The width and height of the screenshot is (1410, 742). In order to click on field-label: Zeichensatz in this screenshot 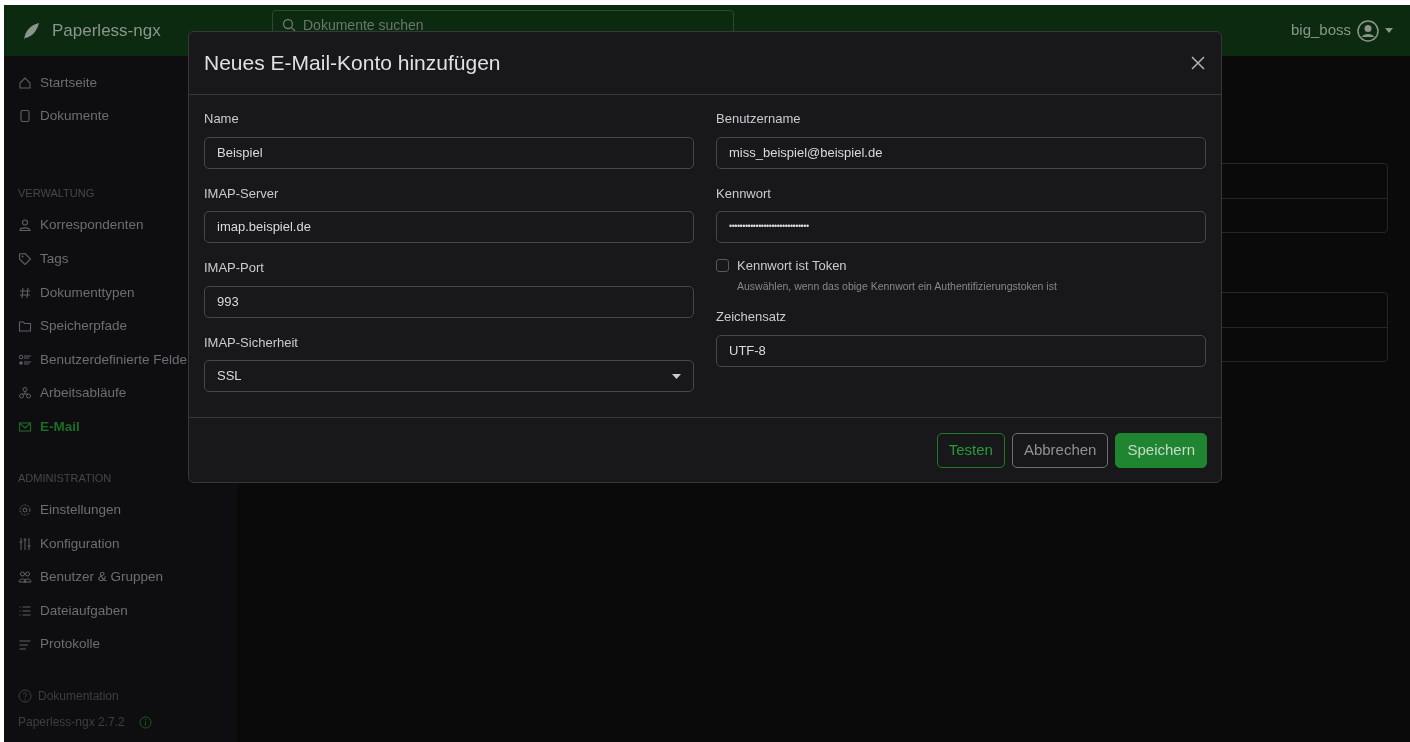, I will do `click(752, 317)`.